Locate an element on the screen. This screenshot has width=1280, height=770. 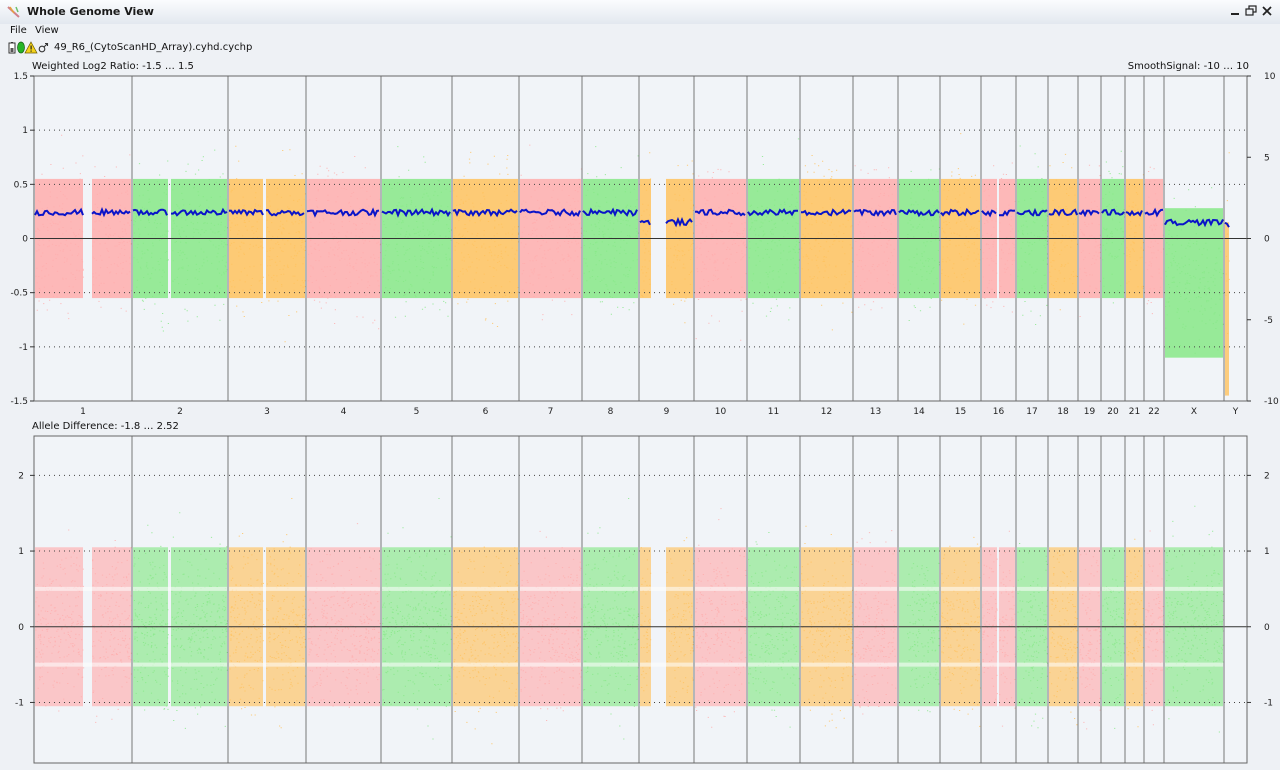
log2-panel-label: Weighted Log2 Ratio: -1.5 … 1.5 is located at coordinates (113, 66).